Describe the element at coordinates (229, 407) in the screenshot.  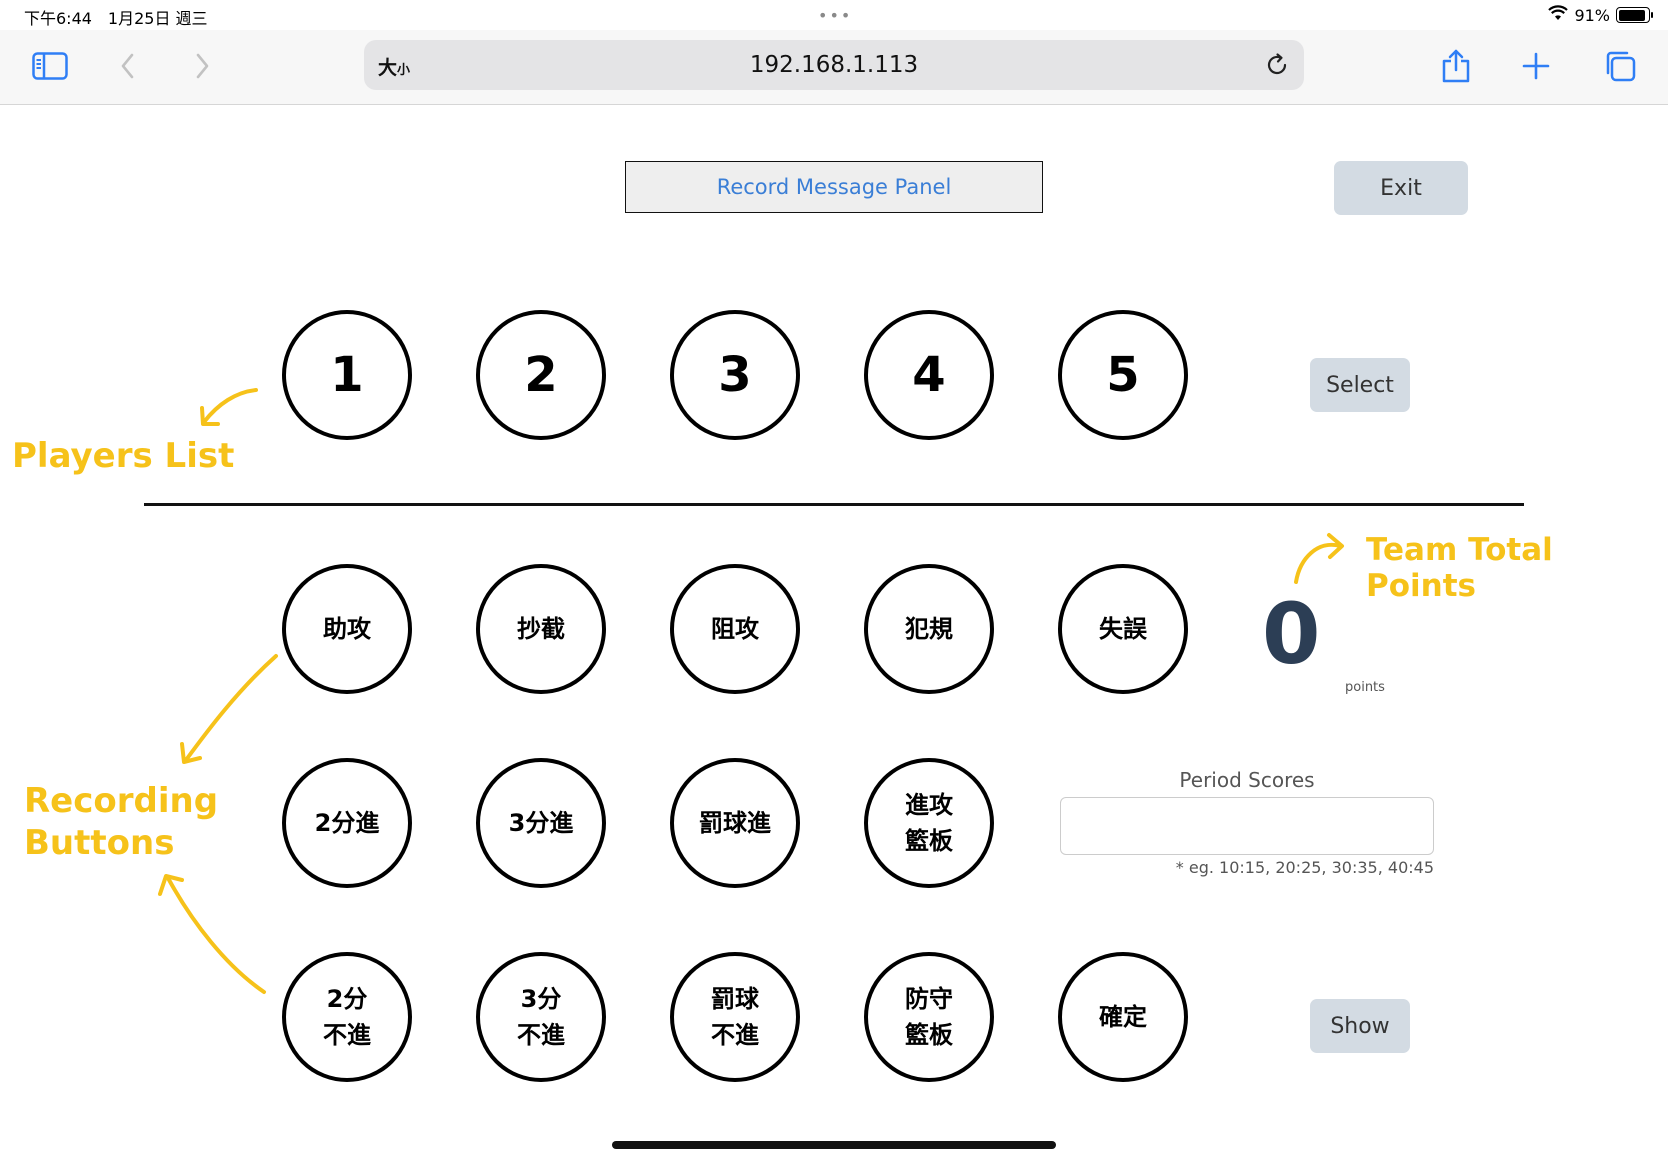
I see `players-list-arrow` at that location.